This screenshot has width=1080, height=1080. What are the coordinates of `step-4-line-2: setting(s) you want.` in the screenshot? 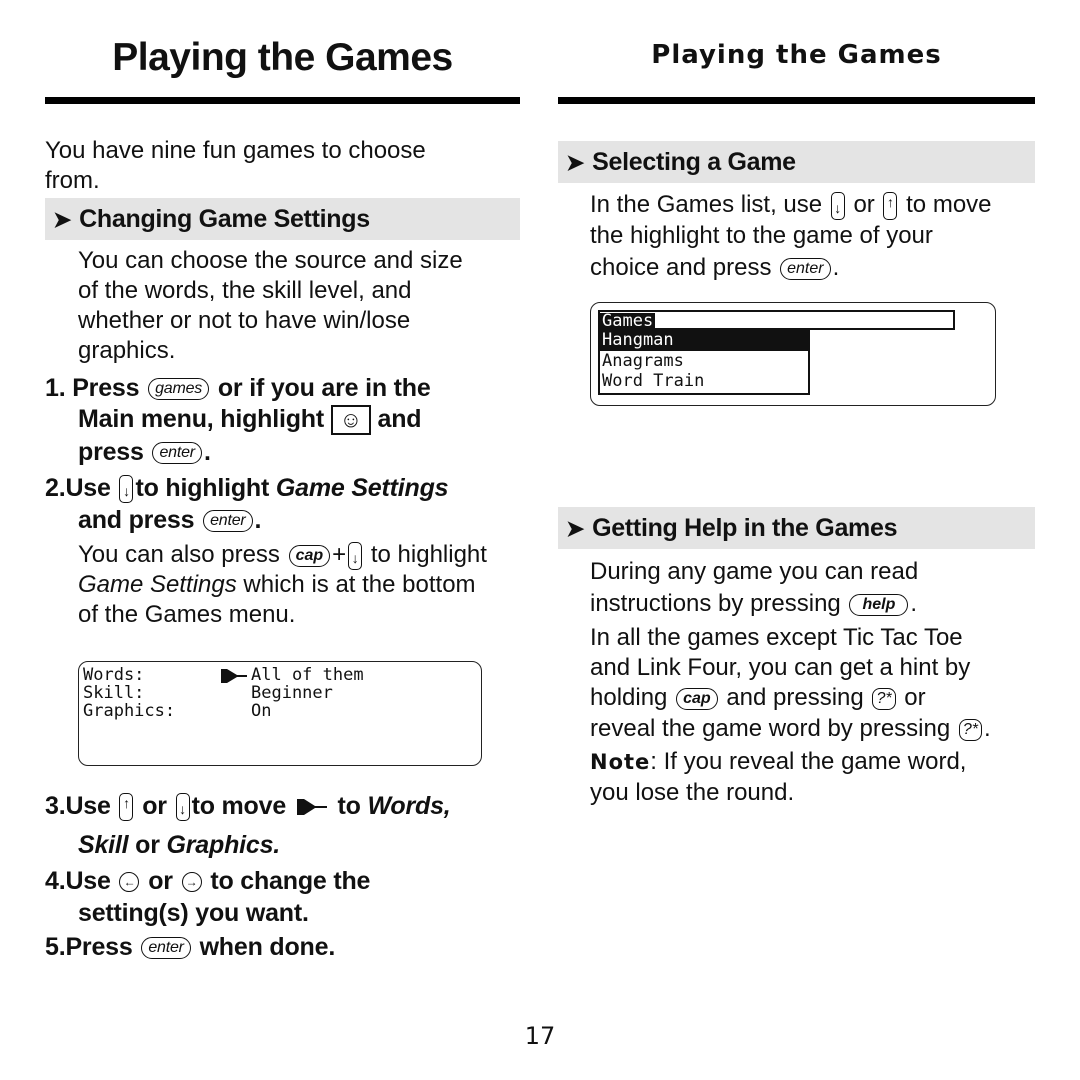 It's located at (193, 913).